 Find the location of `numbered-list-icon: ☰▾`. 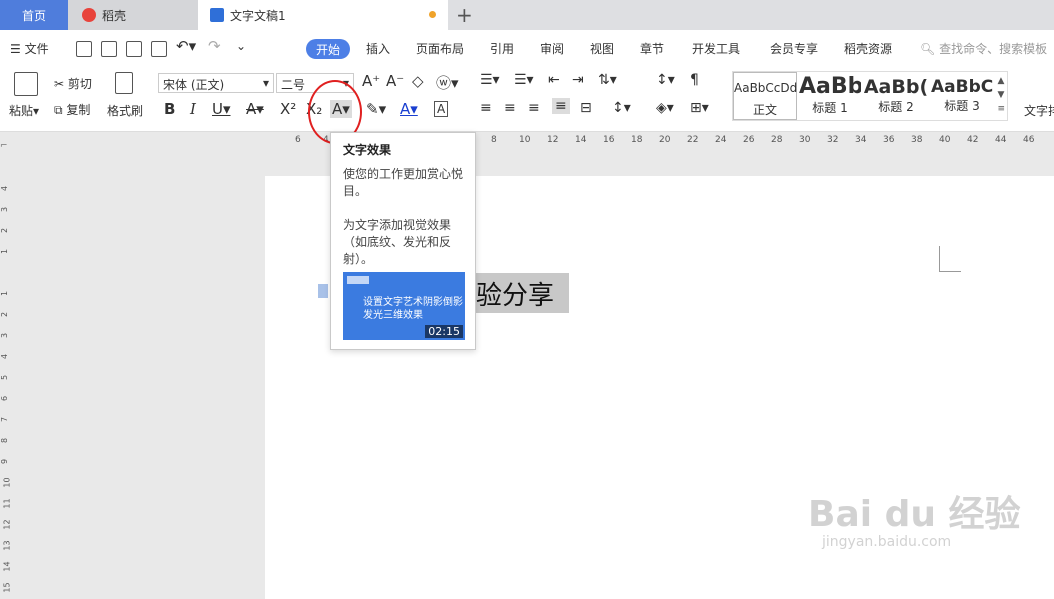

numbered-list-icon: ☰▾ is located at coordinates (524, 80).